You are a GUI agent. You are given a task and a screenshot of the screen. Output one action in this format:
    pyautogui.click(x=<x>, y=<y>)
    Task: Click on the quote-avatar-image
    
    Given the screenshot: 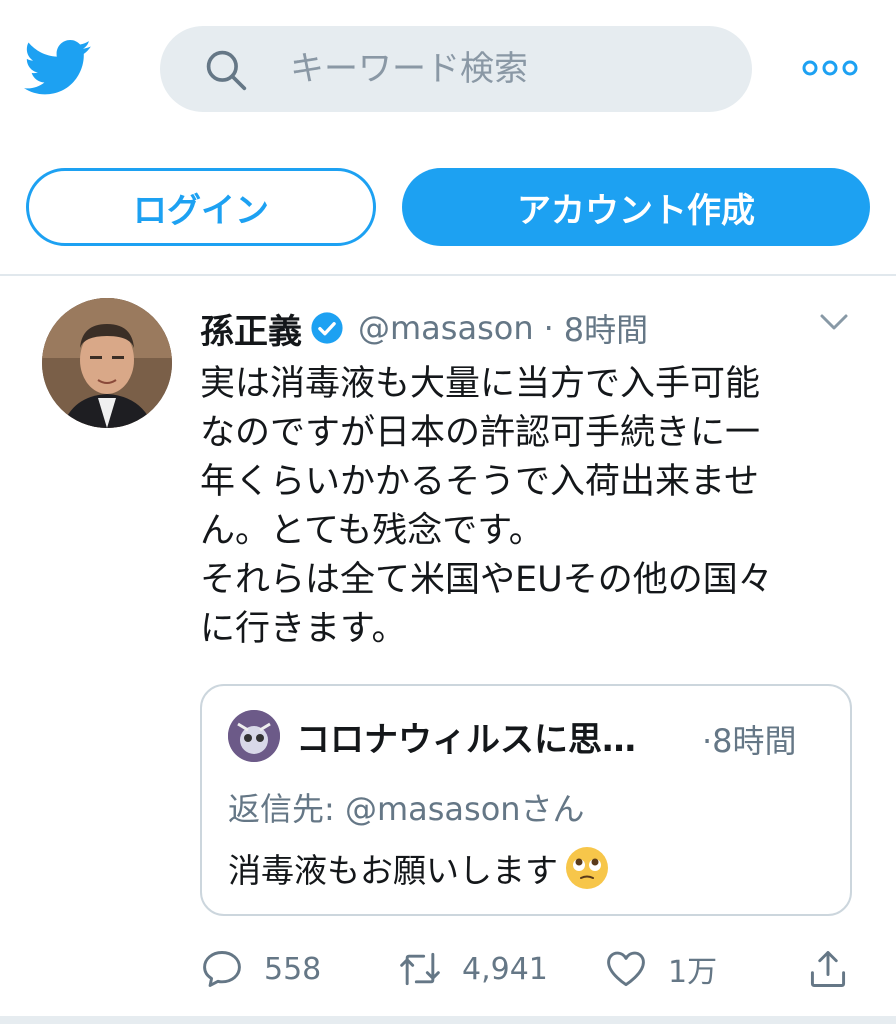 What is the action you would take?
    pyautogui.click(x=254, y=736)
    